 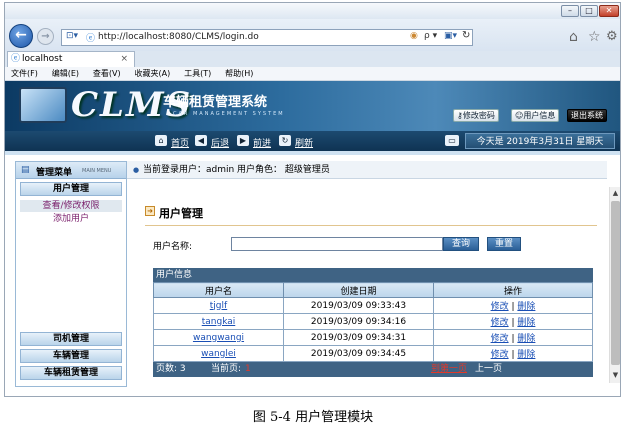 What do you see at coordinates (107, 74) in the screenshot?
I see `menu-view: 查看(V)` at bounding box center [107, 74].